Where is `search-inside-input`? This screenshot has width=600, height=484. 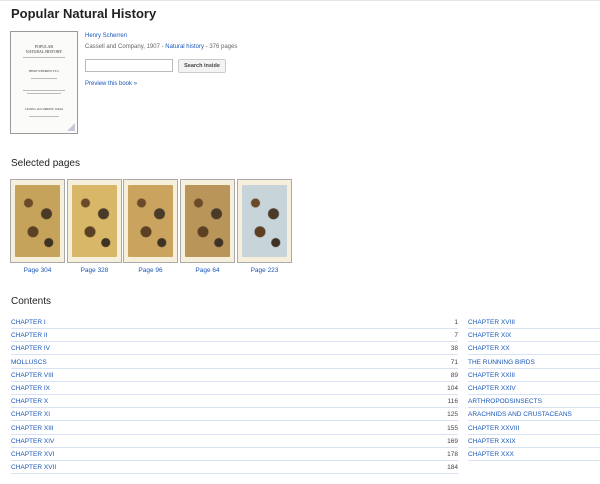 search-inside-input is located at coordinates (129, 65).